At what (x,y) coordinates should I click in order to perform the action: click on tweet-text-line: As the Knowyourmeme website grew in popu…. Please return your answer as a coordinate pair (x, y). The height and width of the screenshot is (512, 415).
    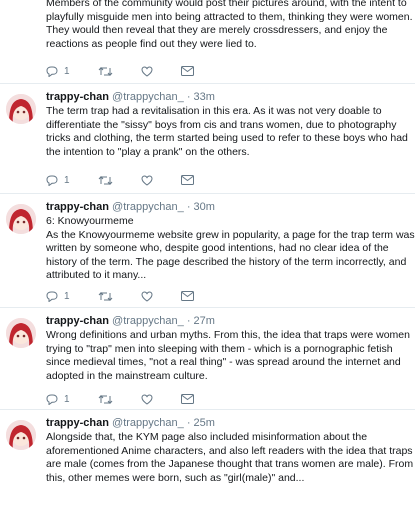
    Looking at the image, I should click on (230, 234).